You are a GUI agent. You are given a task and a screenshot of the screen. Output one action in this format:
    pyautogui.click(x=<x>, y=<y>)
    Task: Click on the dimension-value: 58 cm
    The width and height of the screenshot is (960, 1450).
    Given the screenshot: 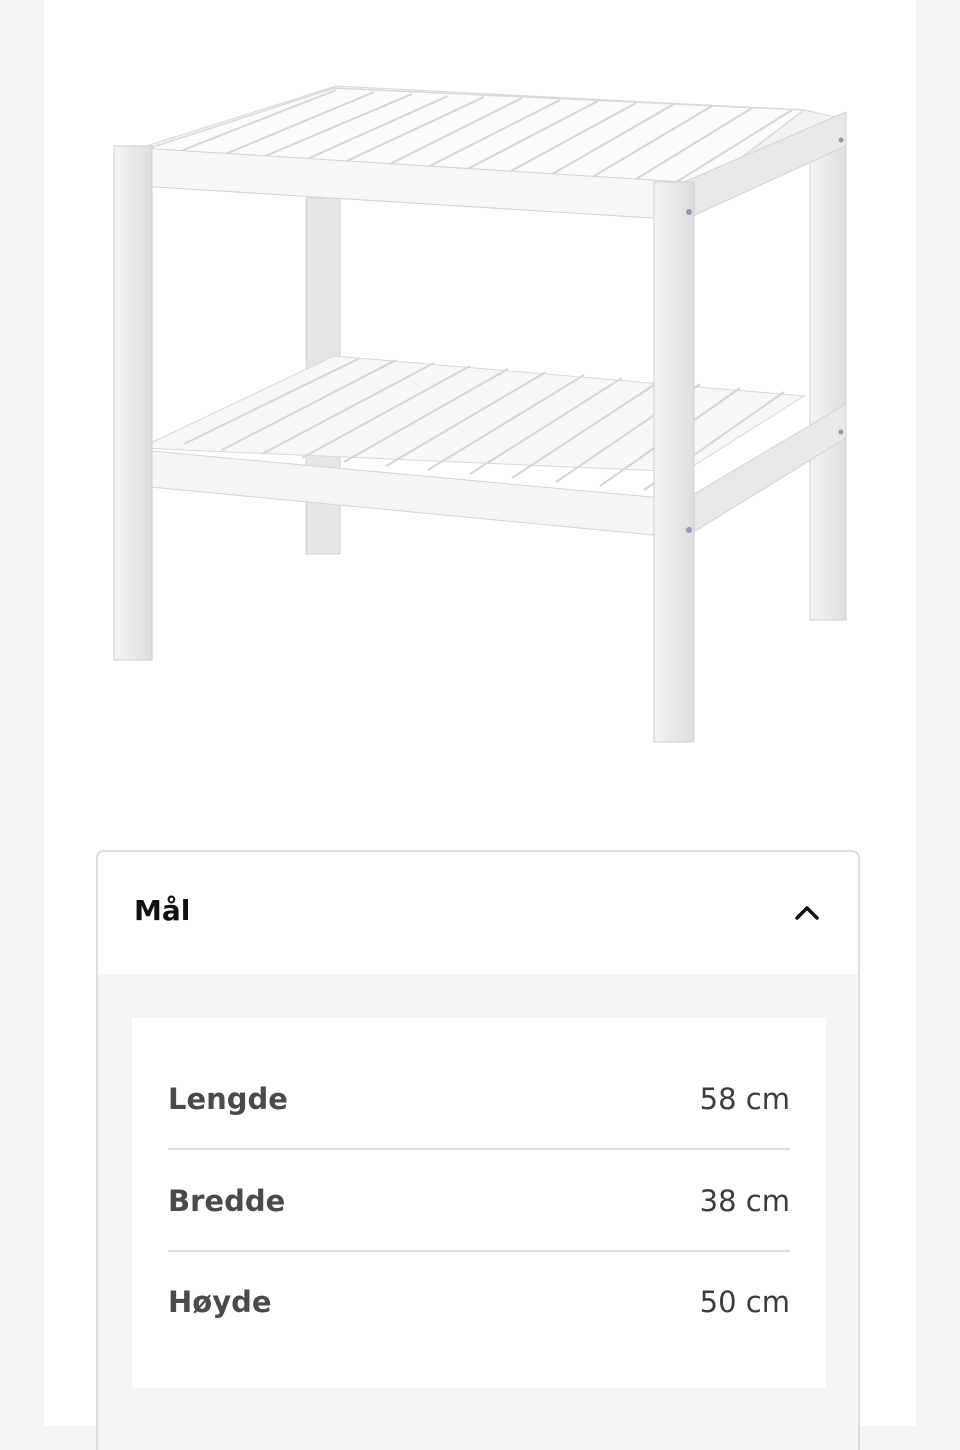 What is the action you would take?
    pyautogui.click(x=744, y=1099)
    